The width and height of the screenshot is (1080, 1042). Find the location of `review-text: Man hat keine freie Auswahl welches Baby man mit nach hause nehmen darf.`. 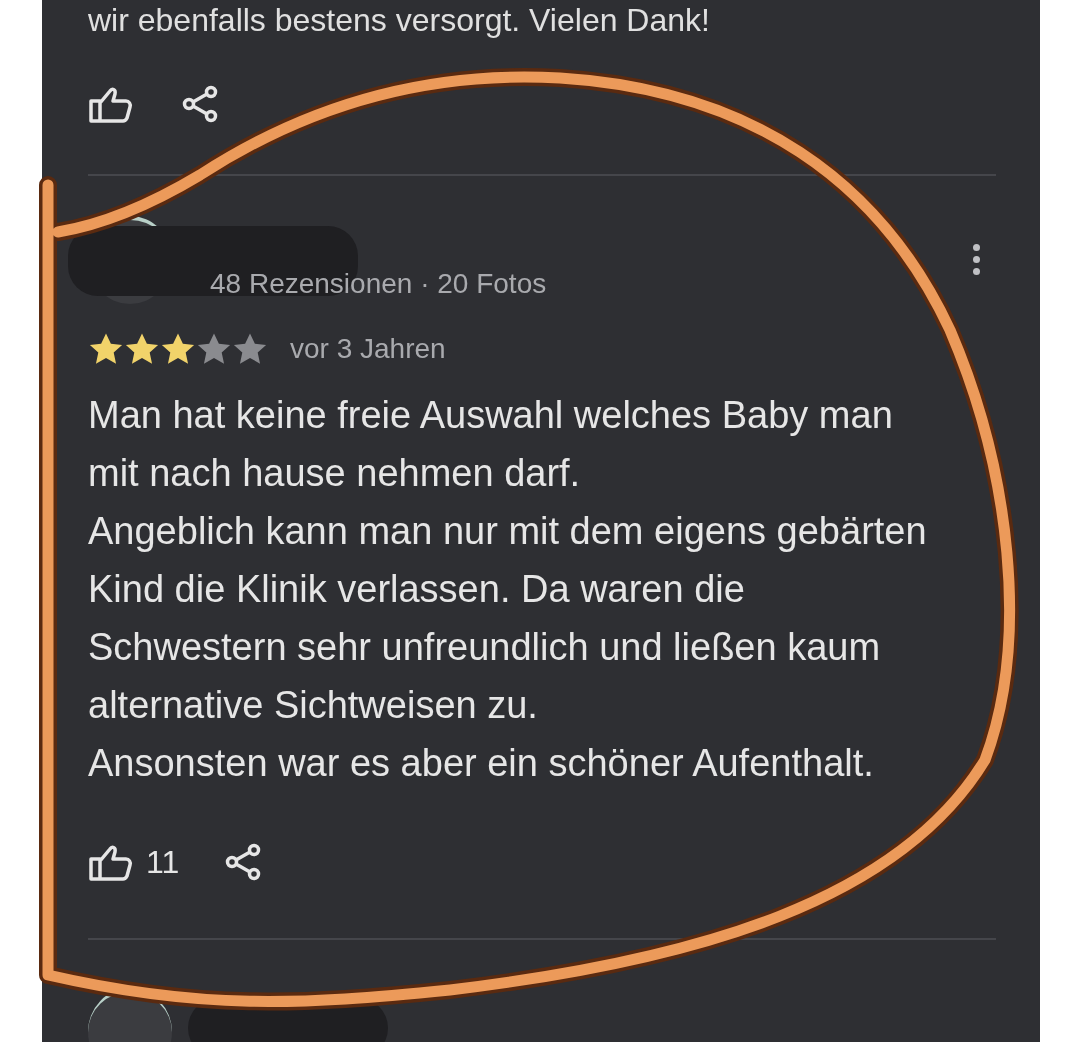

review-text: Man hat keine freie Auswahl welches Baby man mit nach hause nehmen darf. is located at coordinates (491, 444).